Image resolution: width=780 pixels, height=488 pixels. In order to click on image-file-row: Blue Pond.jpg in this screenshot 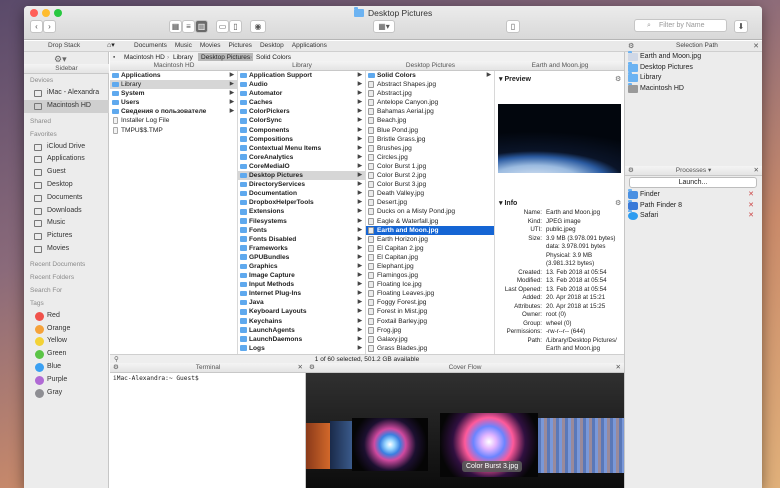, I will do `click(430, 130)`.